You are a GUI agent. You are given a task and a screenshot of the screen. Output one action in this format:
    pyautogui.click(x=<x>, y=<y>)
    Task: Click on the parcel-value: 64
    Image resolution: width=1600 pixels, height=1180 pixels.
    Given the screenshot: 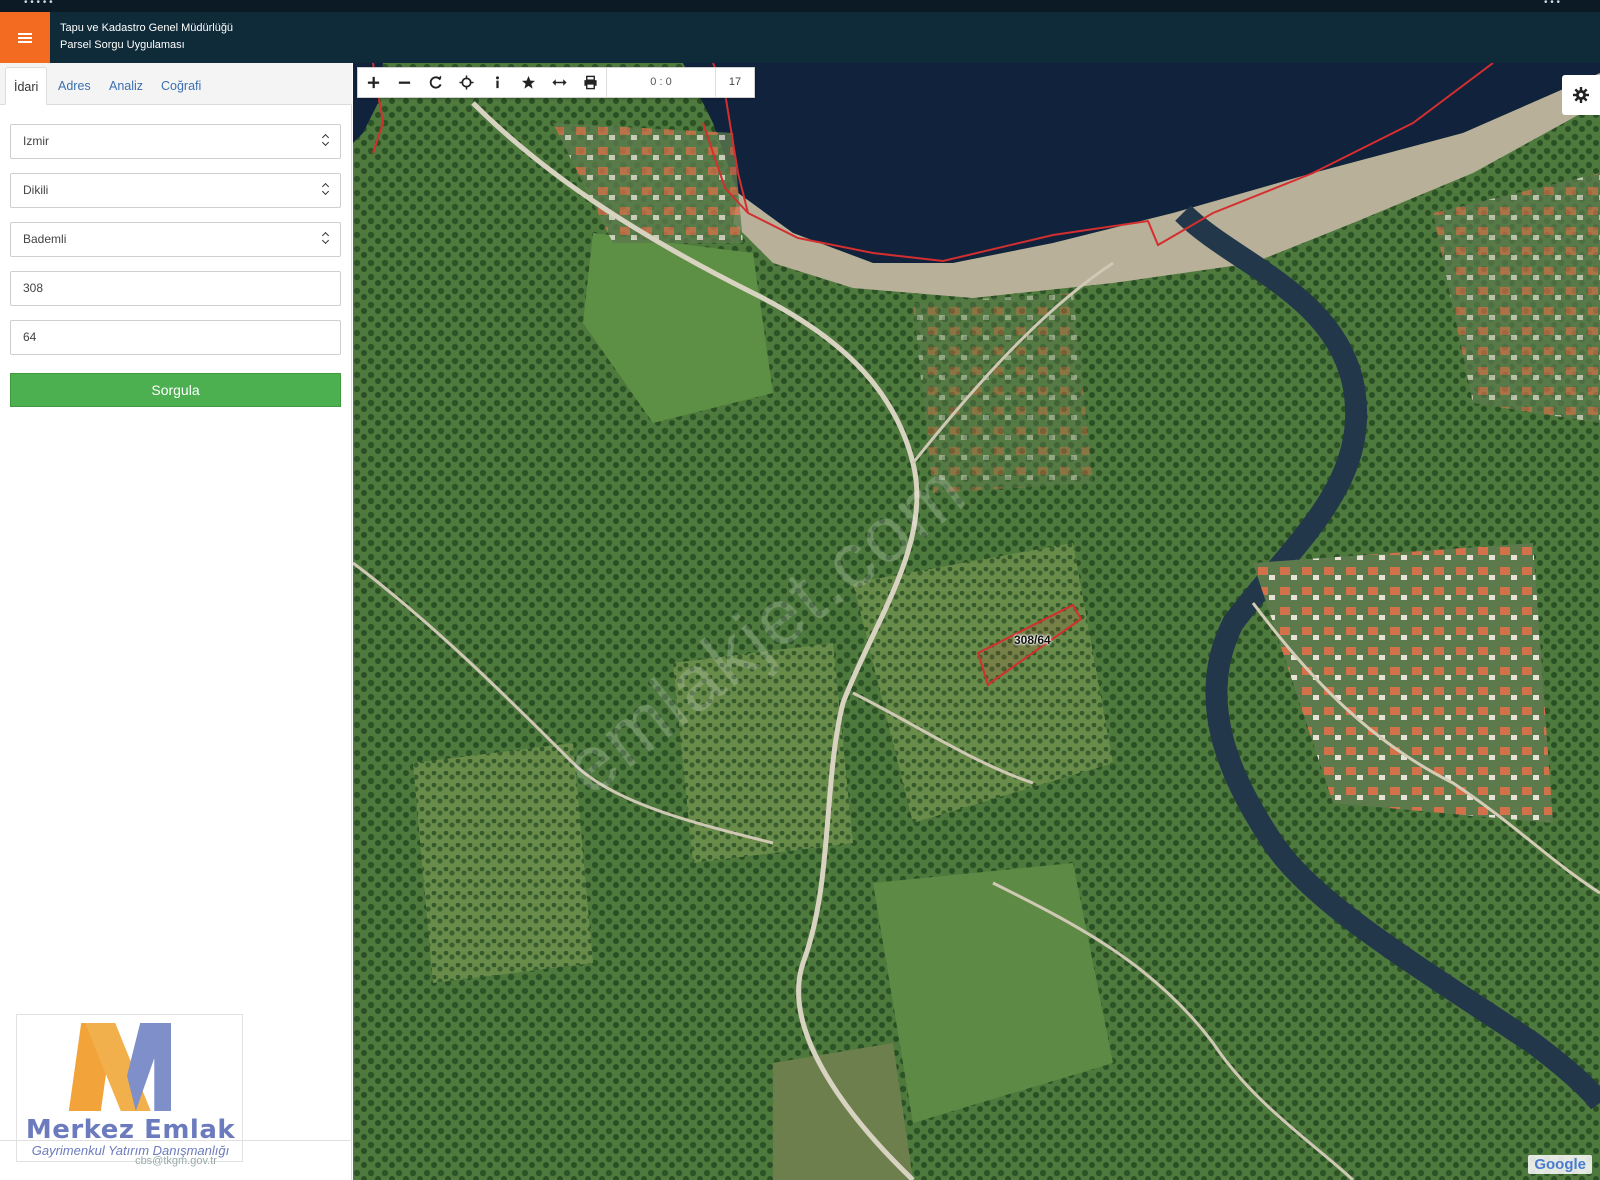 What is the action you would take?
    pyautogui.click(x=30, y=337)
    